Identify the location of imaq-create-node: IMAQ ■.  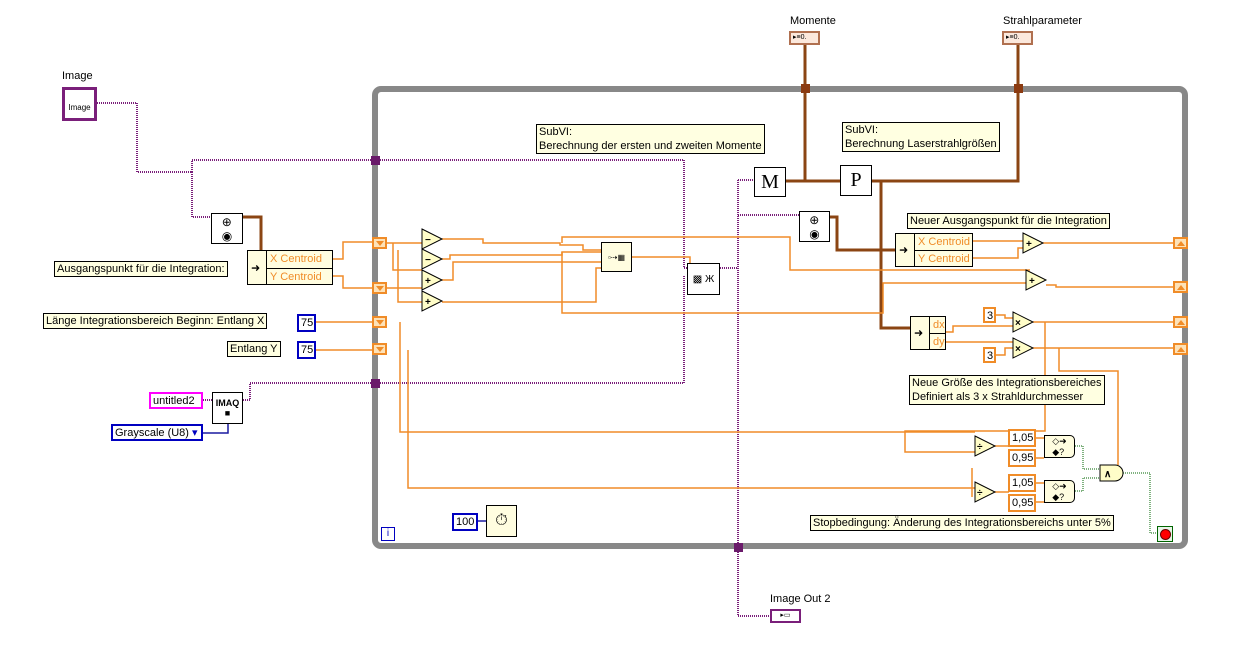
(227, 408).